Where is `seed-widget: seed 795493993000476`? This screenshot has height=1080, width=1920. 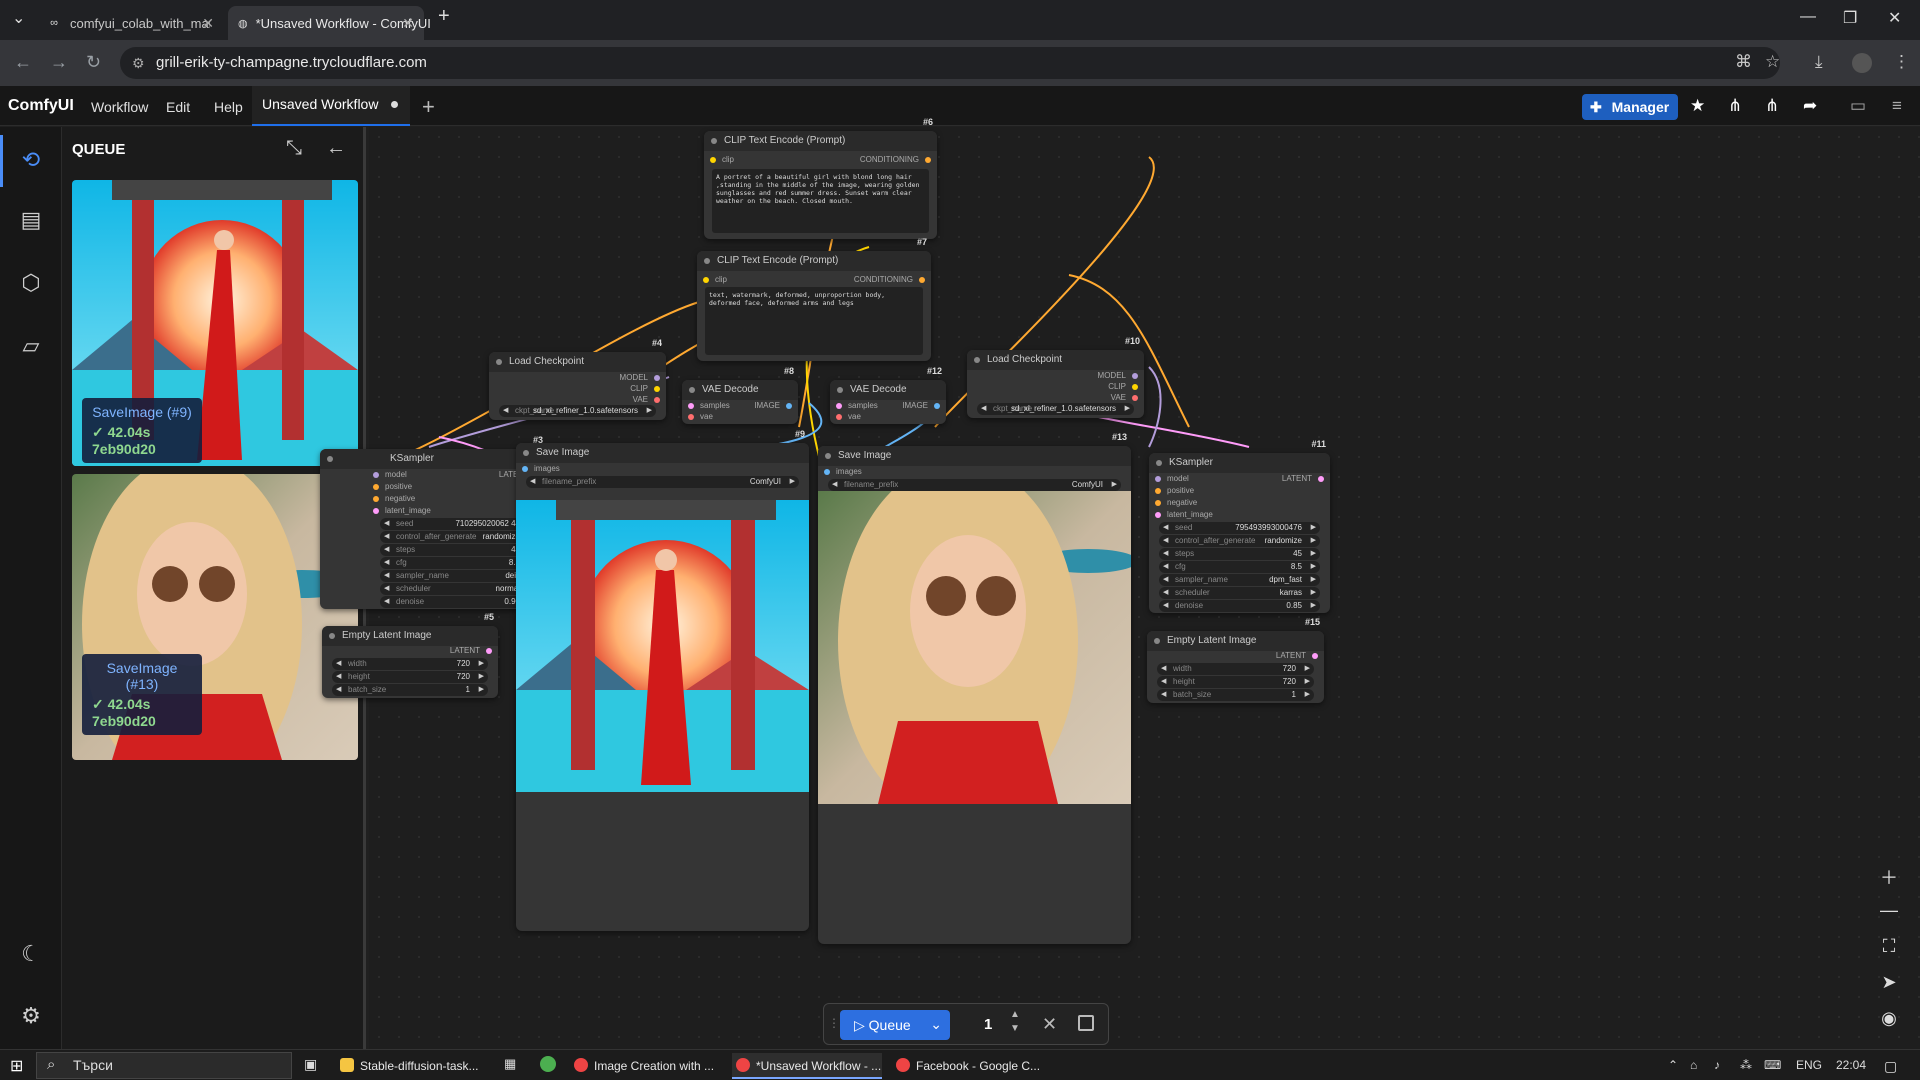 seed-widget: seed 795493993000476 is located at coordinates (1239, 528).